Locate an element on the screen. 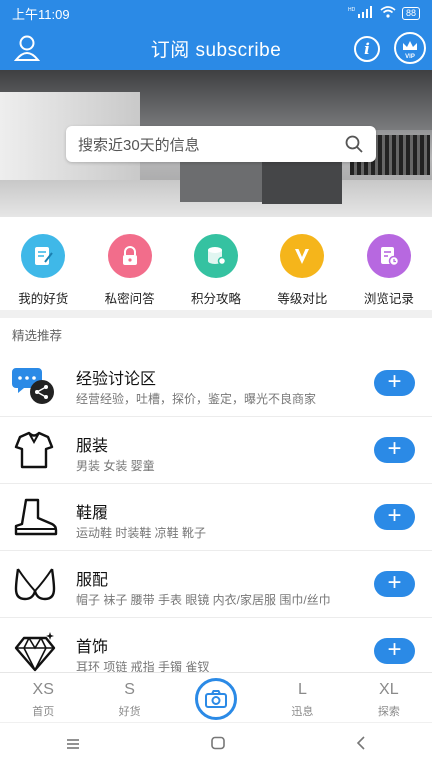 Image resolution: width=432 pixels, height=768 pixels. history-doc-icon is located at coordinates (388, 256).